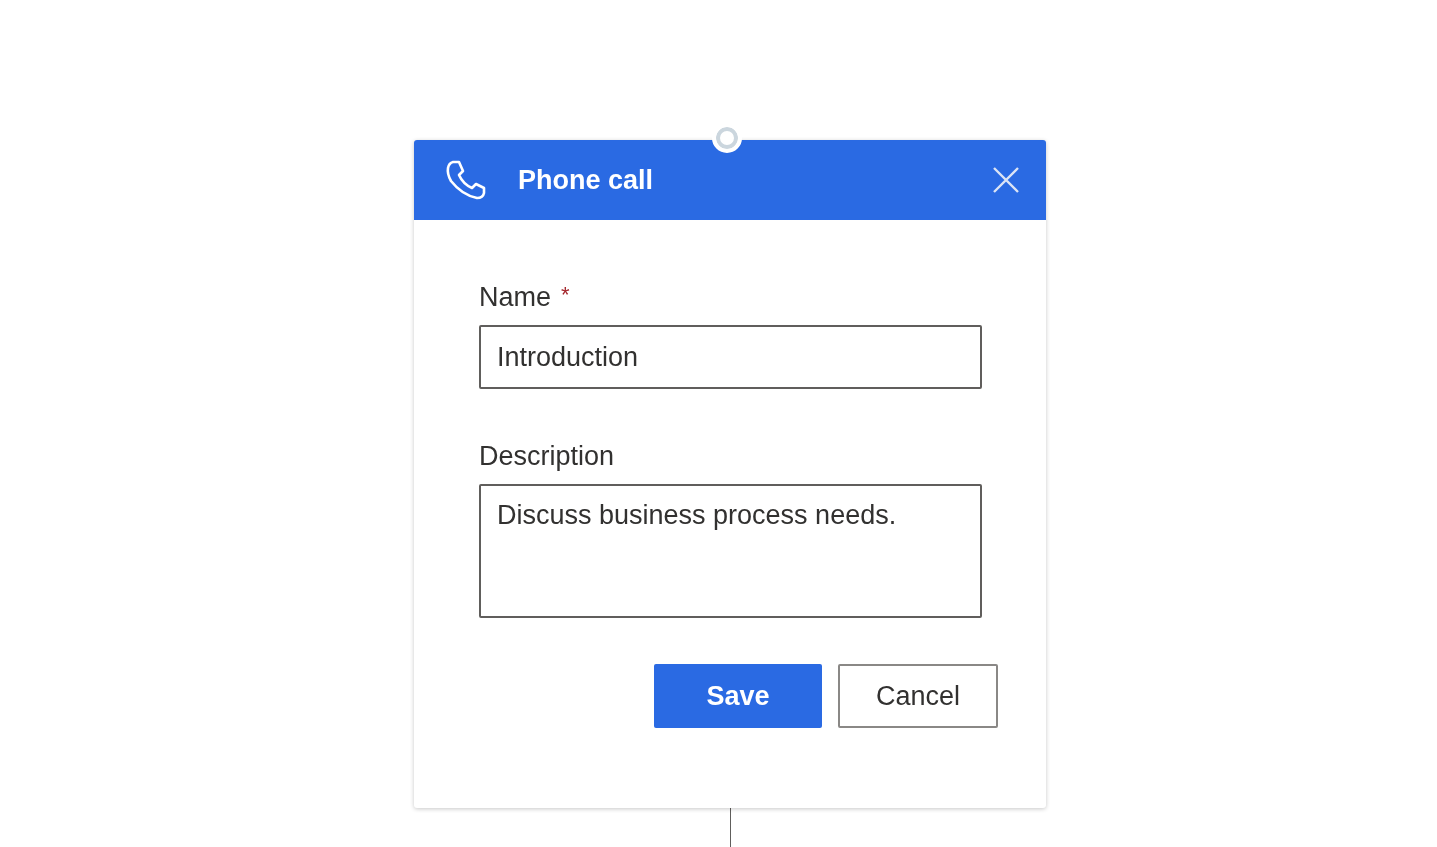  Describe the element at coordinates (515, 297) in the screenshot. I see `field-label: Name` at that location.